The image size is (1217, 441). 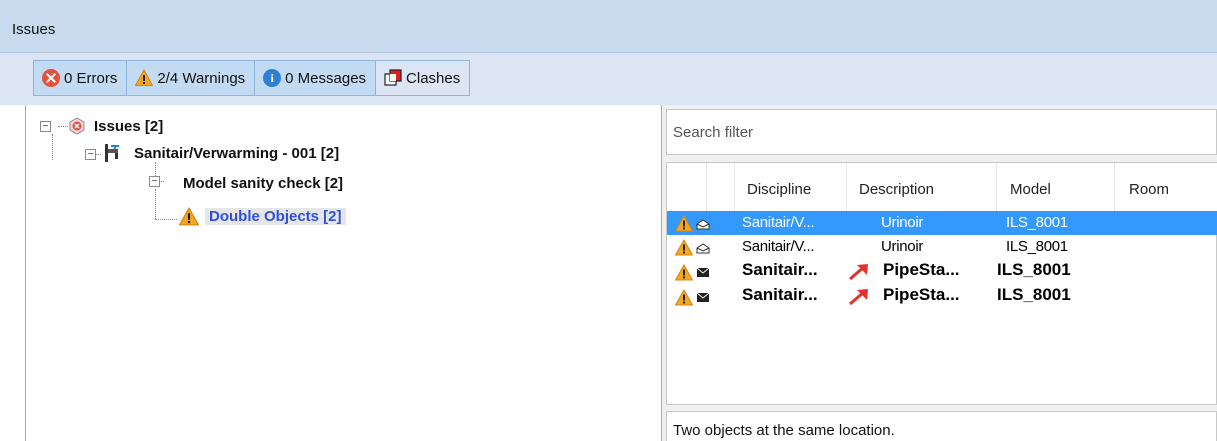 I want to click on tree-node-double-objects: Double Objects [2], so click(x=262, y=216).